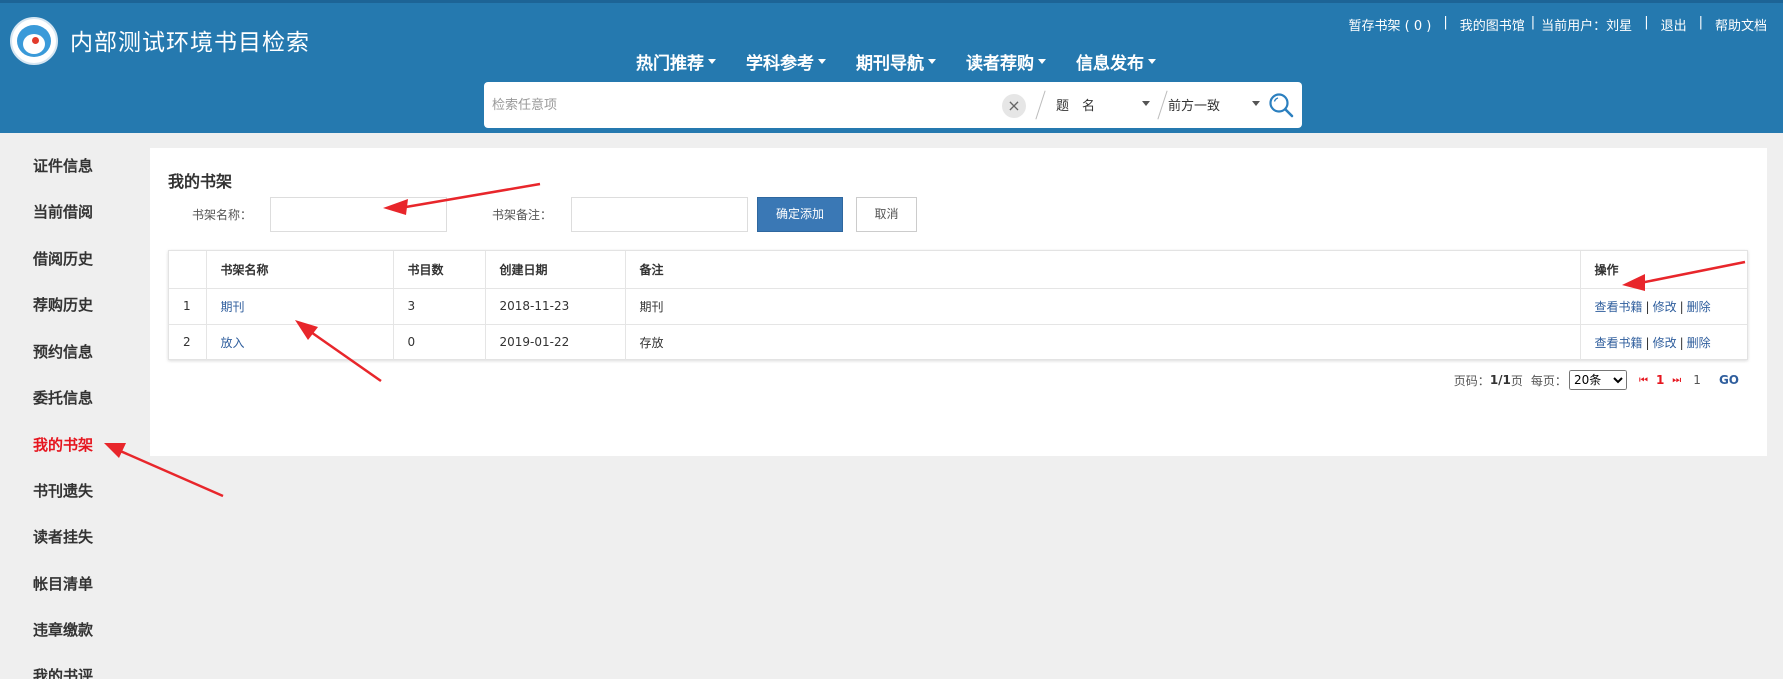  I want to click on nav-reader-recommend: 读者荐购, so click(1006, 61).